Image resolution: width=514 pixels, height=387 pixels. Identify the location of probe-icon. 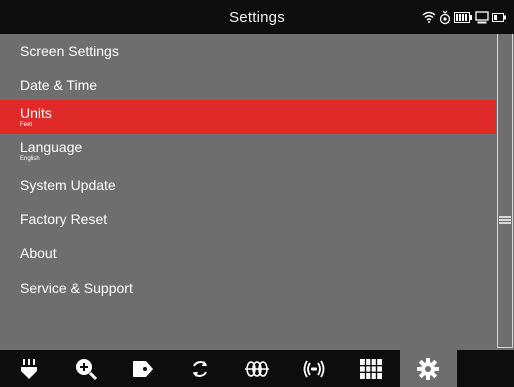
(28, 368).